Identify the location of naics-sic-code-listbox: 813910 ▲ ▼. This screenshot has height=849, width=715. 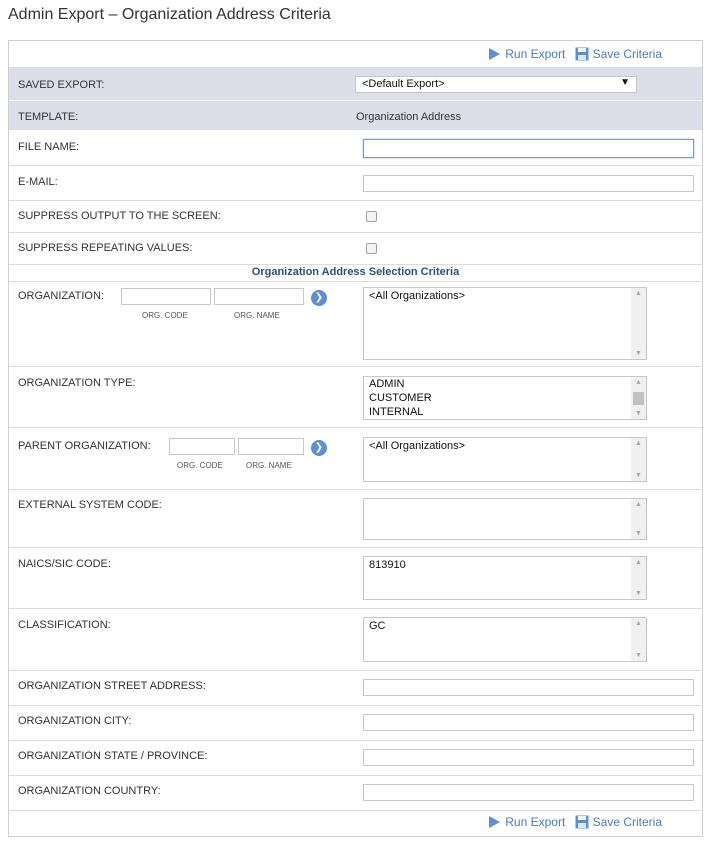
(505, 578).